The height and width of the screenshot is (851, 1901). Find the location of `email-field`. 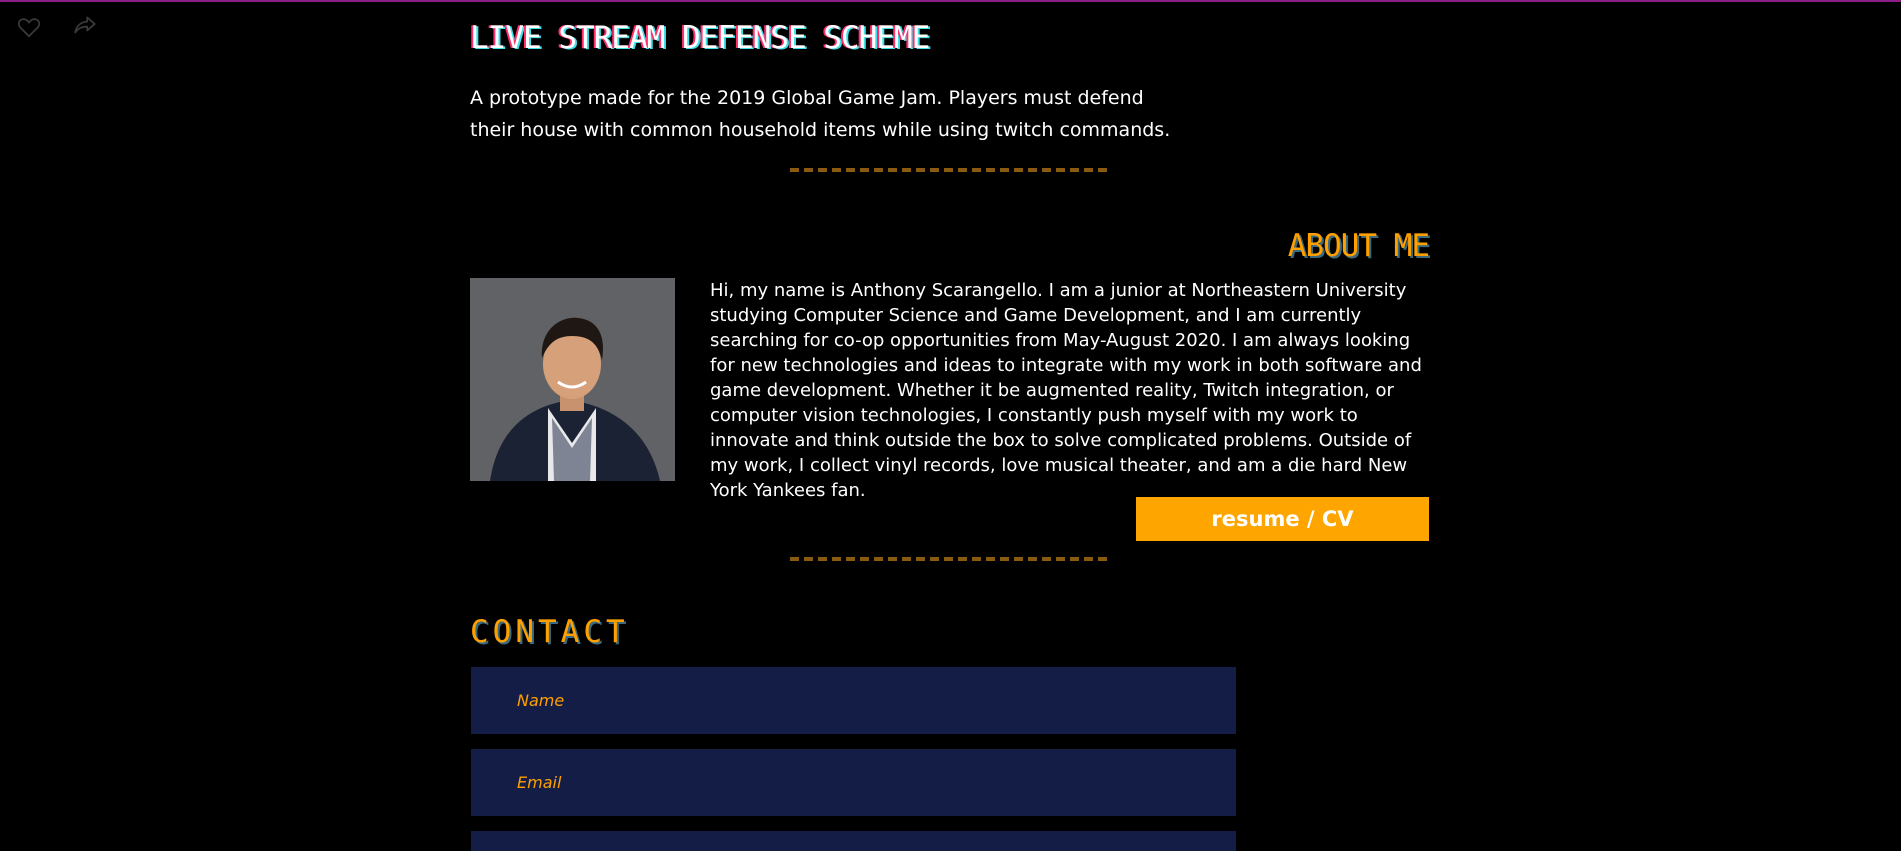

email-field is located at coordinates (853, 782).